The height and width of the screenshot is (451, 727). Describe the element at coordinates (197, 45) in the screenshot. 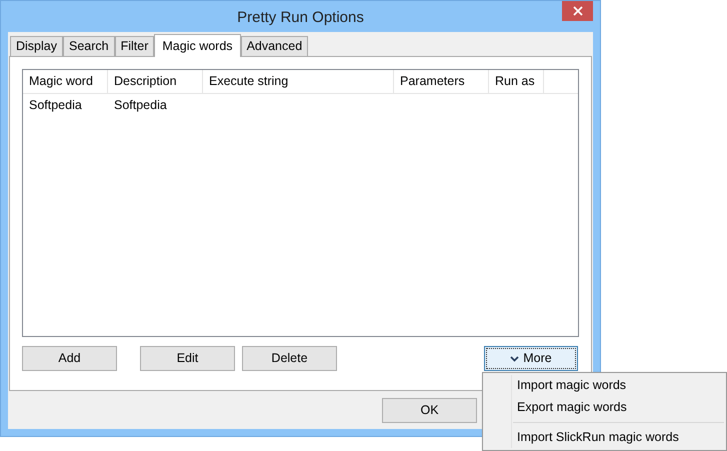

I see `tab: Magic words` at that location.